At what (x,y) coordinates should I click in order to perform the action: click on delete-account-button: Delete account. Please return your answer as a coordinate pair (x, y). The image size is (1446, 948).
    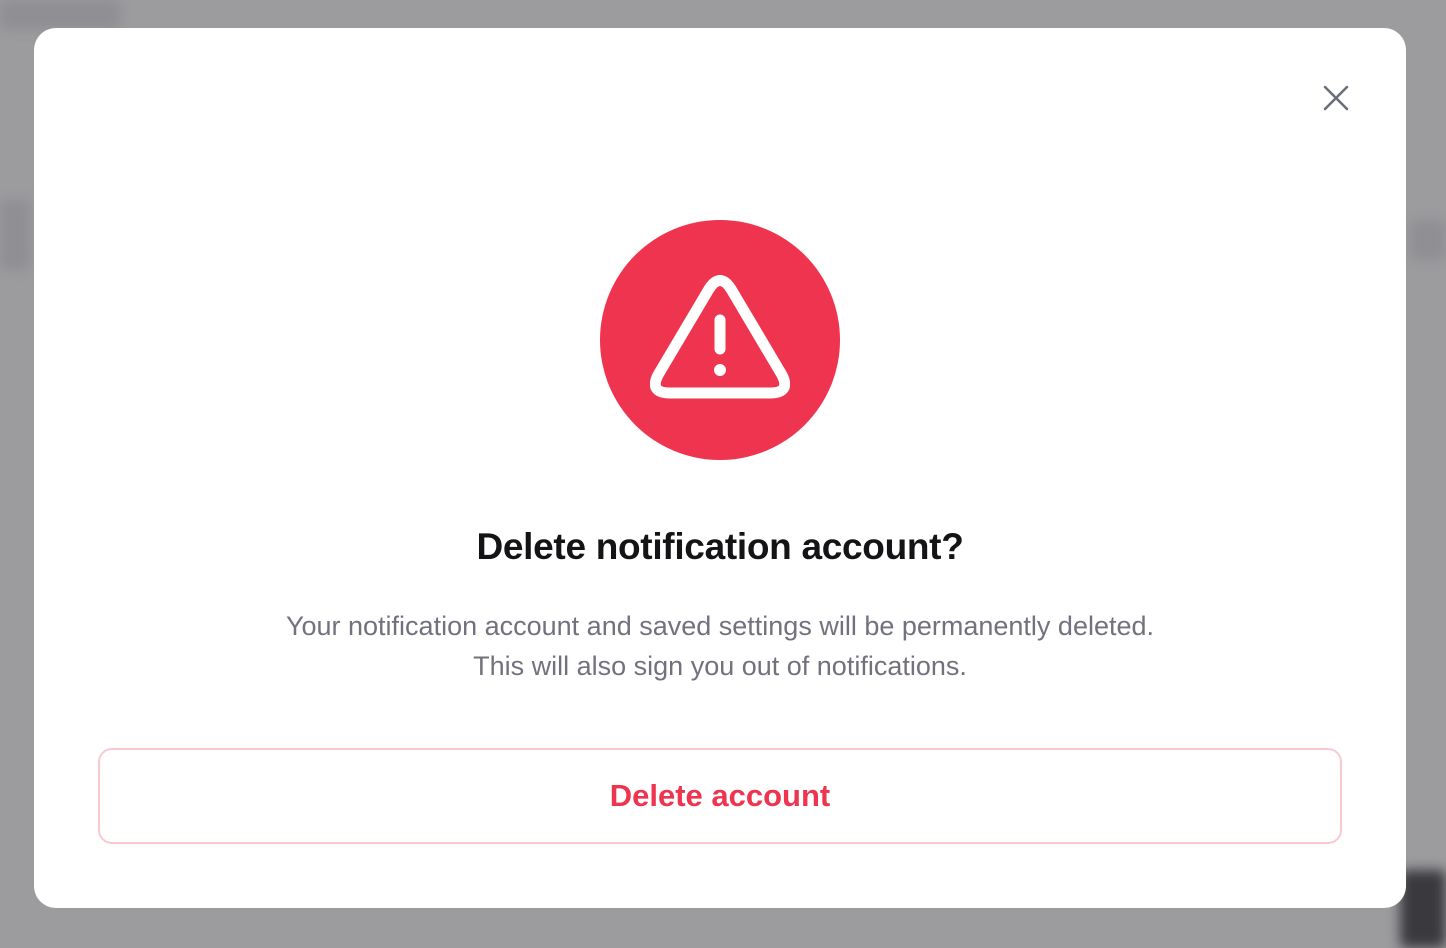
    Looking at the image, I should click on (720, 796).